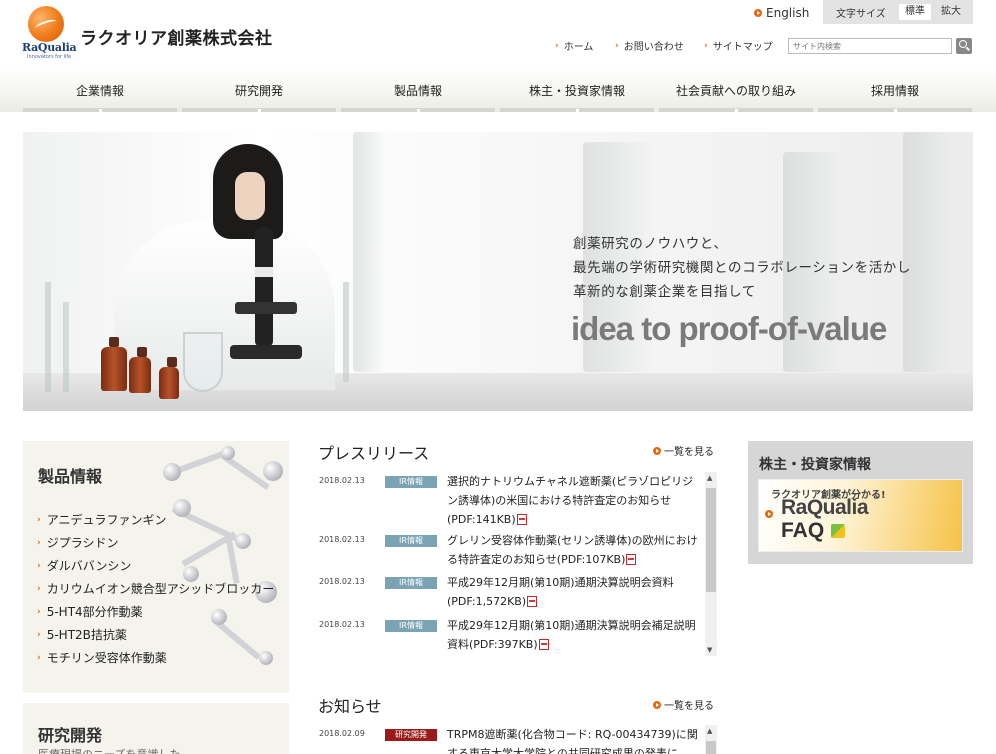 The image size is (996, 754). What do you see at coordinates (653, 47) in the screenshot?
I see `util-link-label: お問い合わせ` at bounding box center [653, 47].